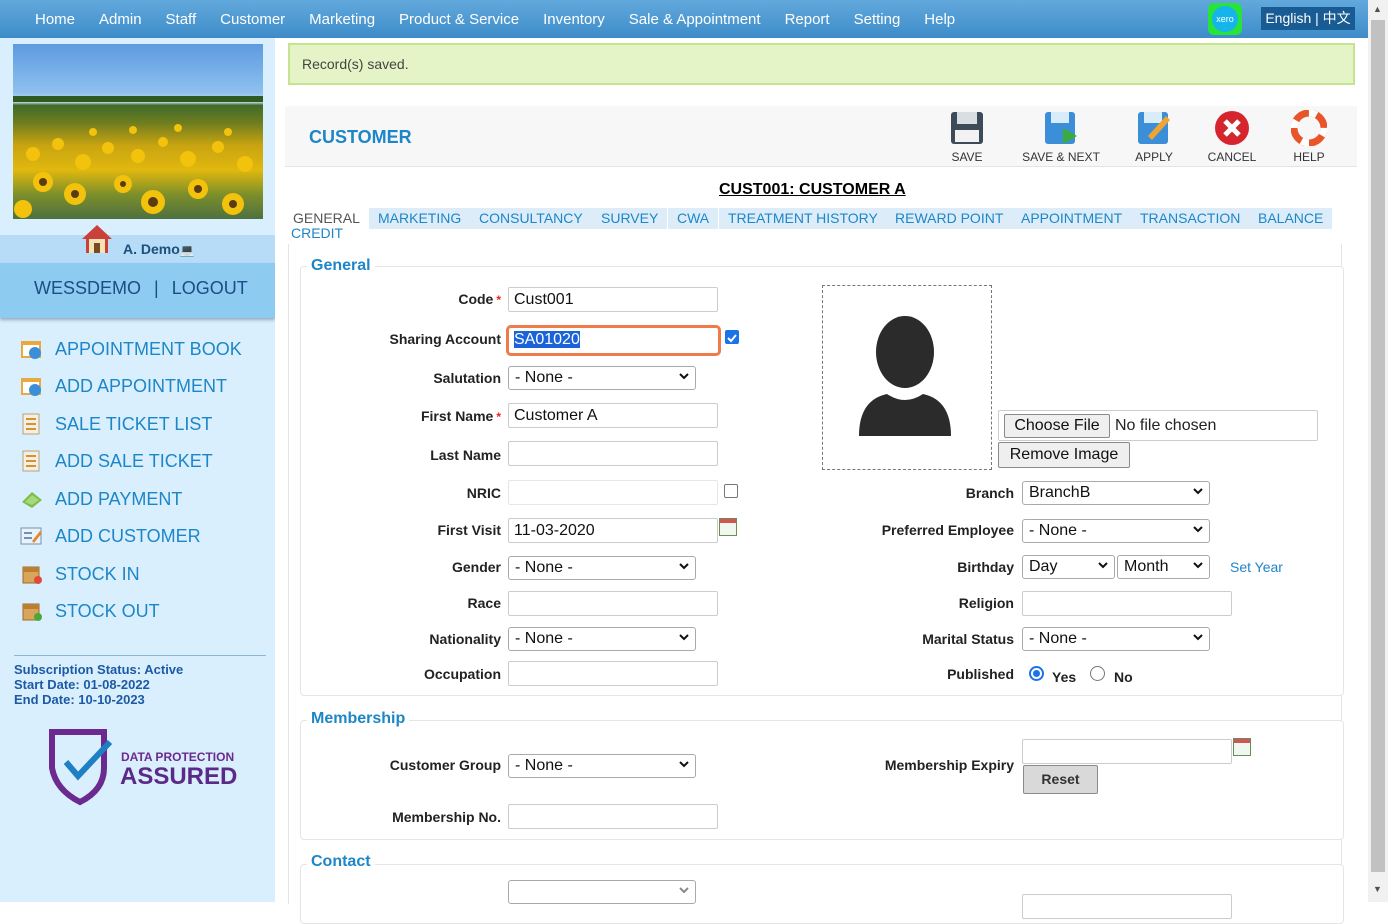 The image size is (1388, 924). Describe the element at coordinates (210, 288) in the screenshot. I see `logout-link: LOGOUT` at that location.